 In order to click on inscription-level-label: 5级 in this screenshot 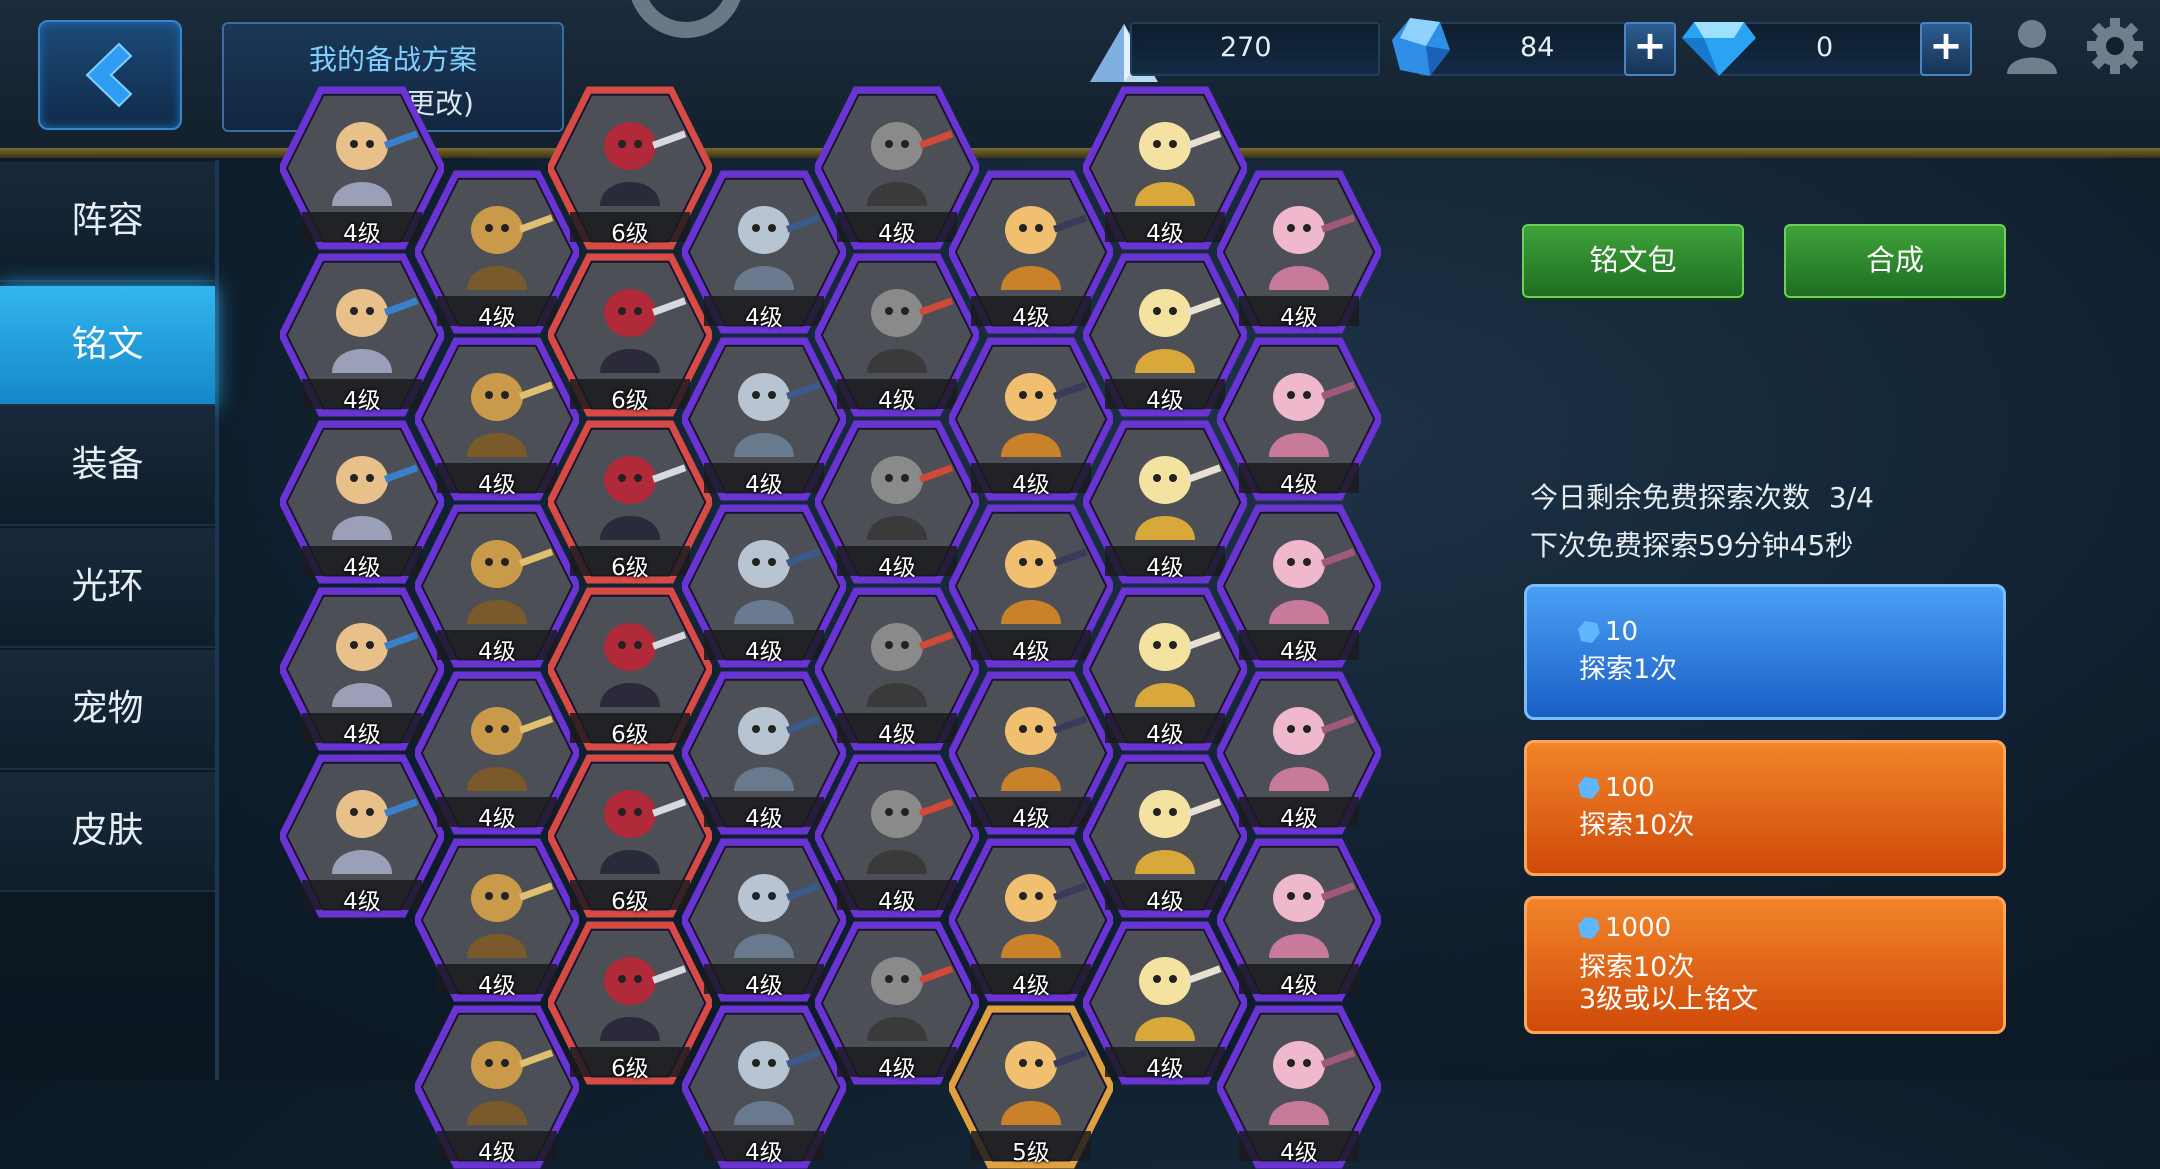, I will do `click(1031, 1153)`.